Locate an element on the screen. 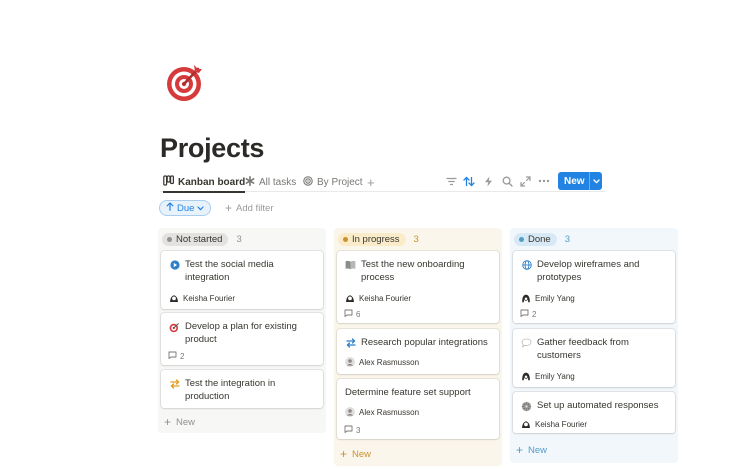 Image resolution: width=750 pixels, height=469 pixels. expand-icon is located at coordinates (525, 181).